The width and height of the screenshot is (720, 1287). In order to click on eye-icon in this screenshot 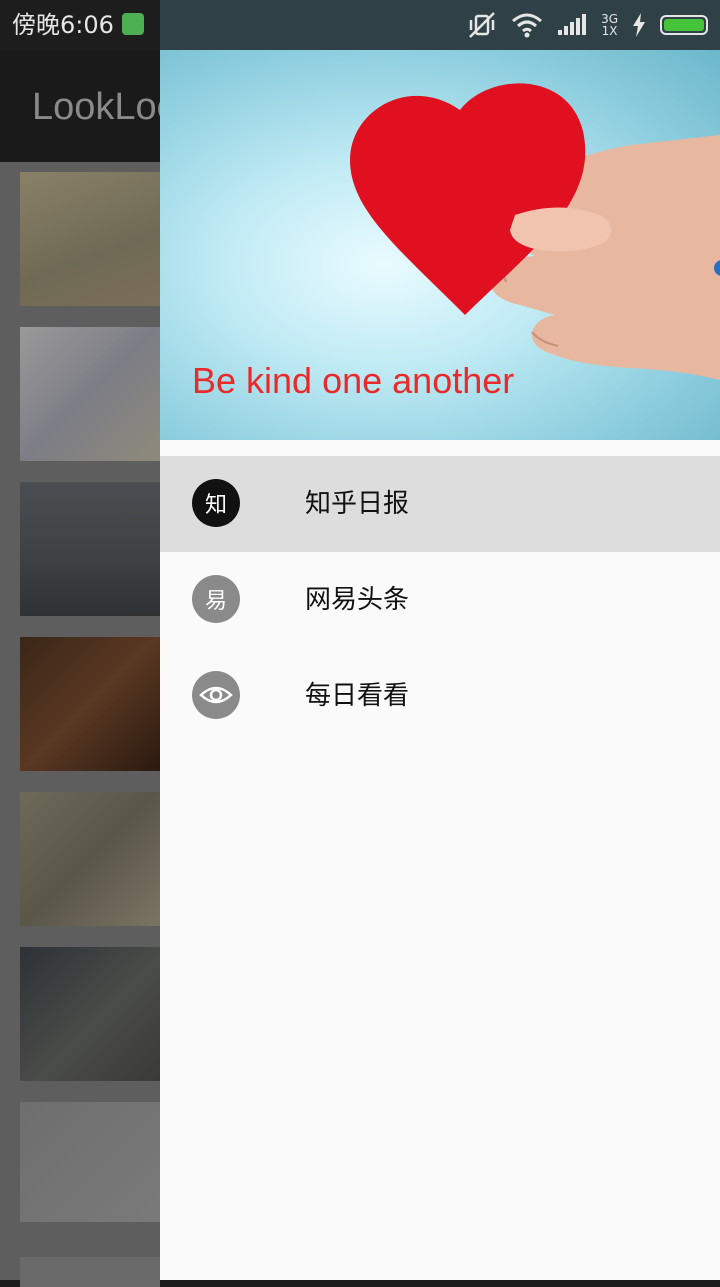, I will do `click(216, 695)`.